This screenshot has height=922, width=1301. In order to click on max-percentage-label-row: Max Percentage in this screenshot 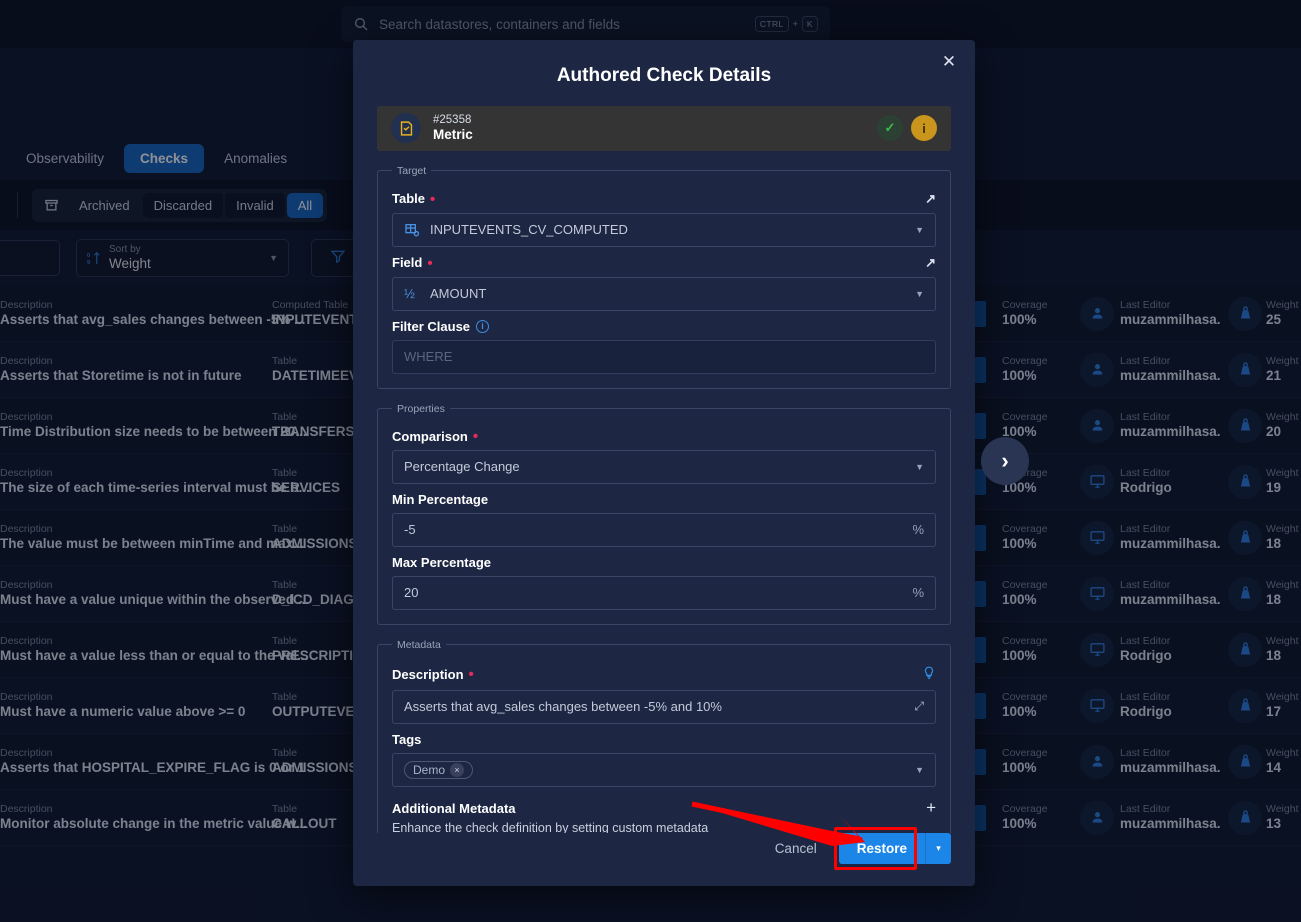, I will do `click(664, 562)`.